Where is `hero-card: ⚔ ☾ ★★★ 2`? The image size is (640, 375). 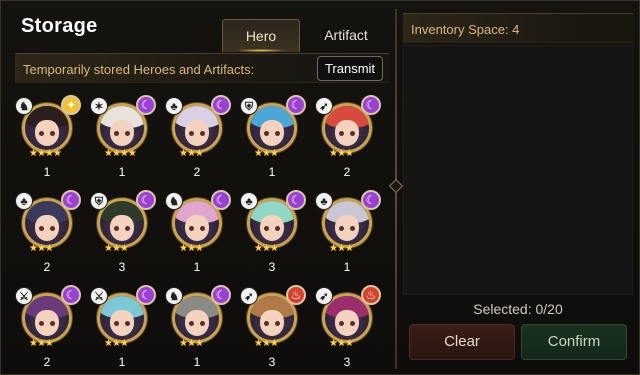
hero-card: ⚔ ☾ ★★★ 2 is located at coordinates (47, 326).